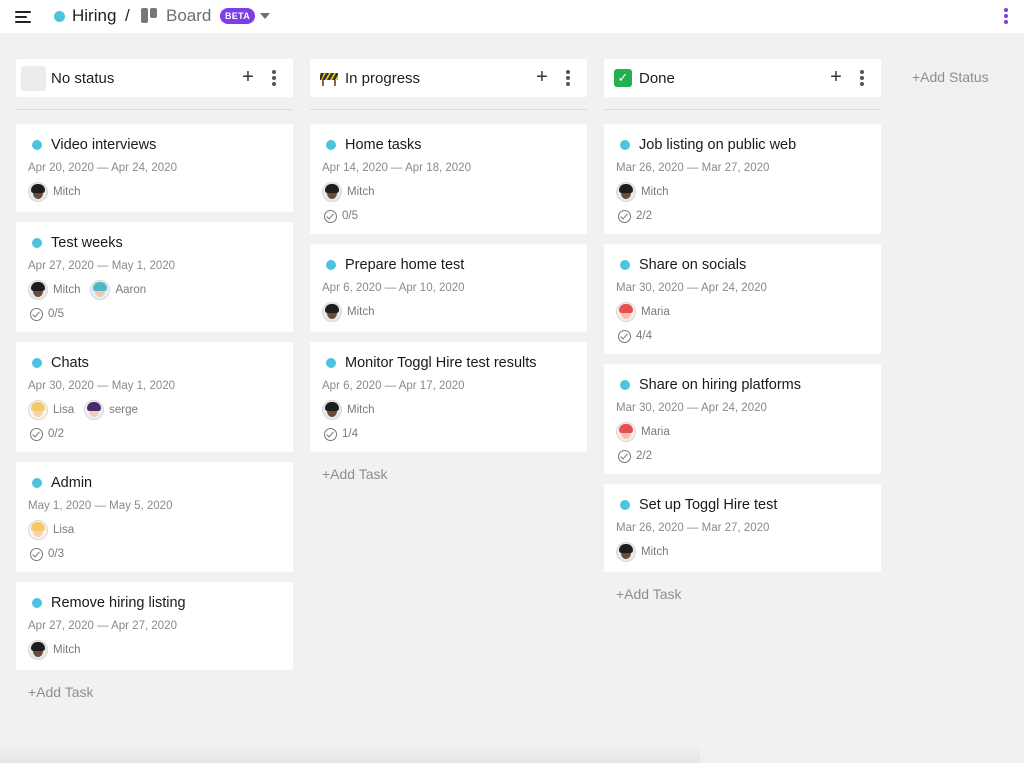 The image size is (1024, 763). Describe the element at coordinates (742, 145) in the screenshot. I see `card-title-row: Job listing on public web` at that location.